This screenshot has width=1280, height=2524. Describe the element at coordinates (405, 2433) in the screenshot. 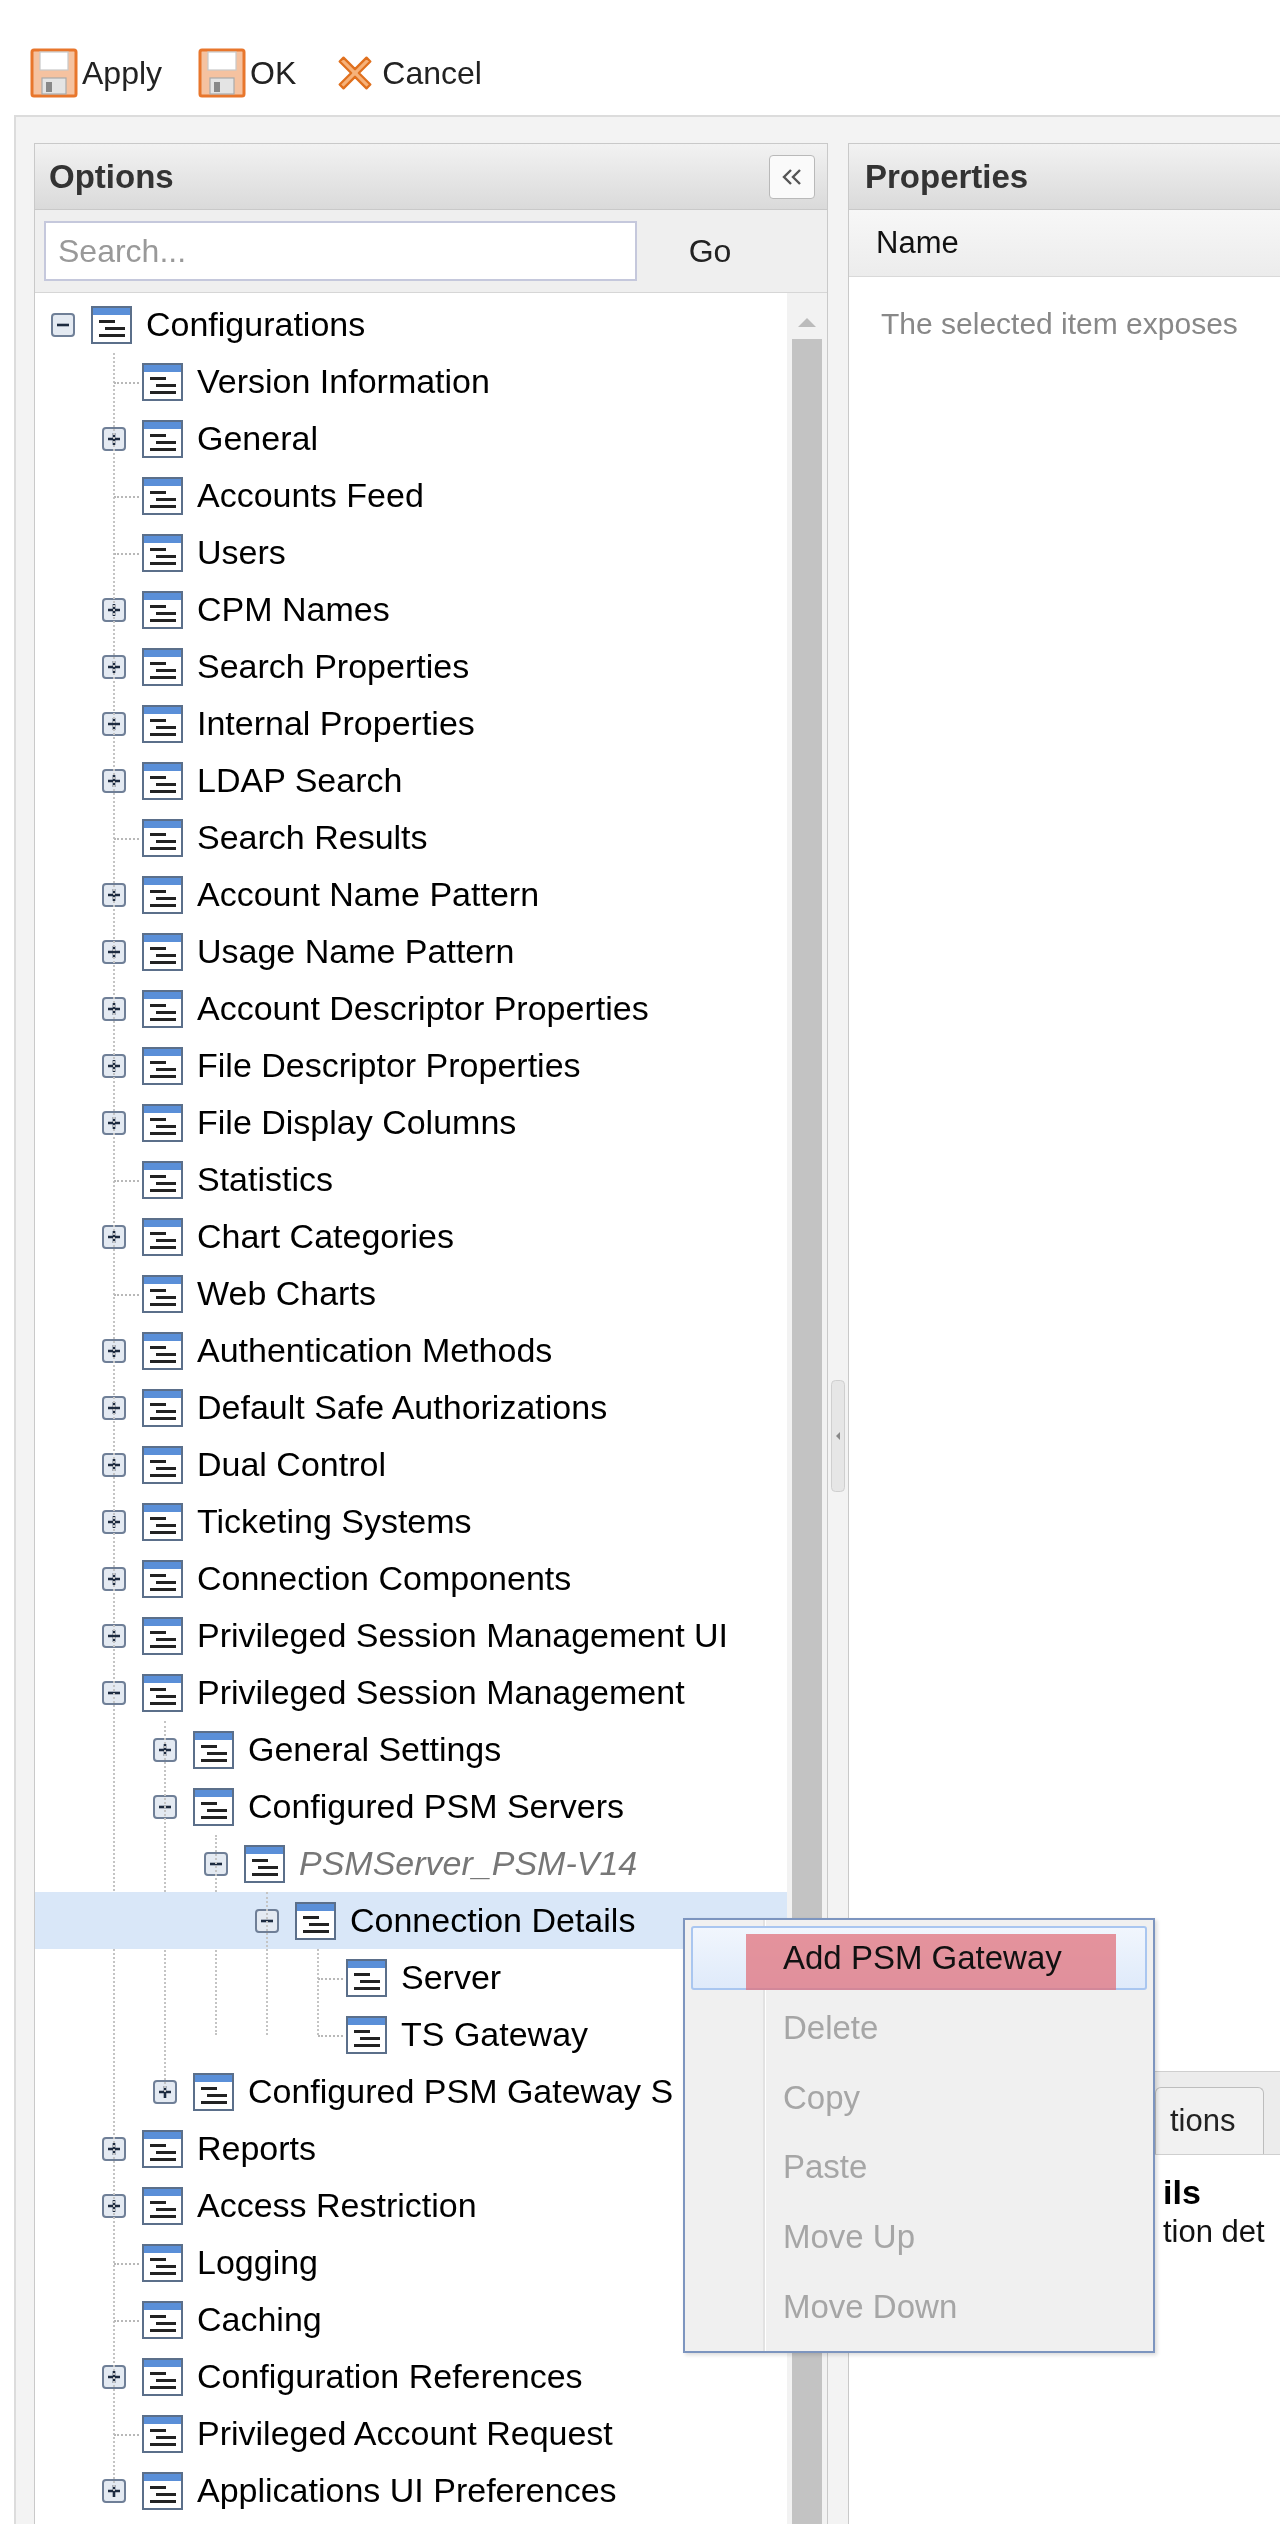

I see `tree-item: Privileged Account Request` at that location.